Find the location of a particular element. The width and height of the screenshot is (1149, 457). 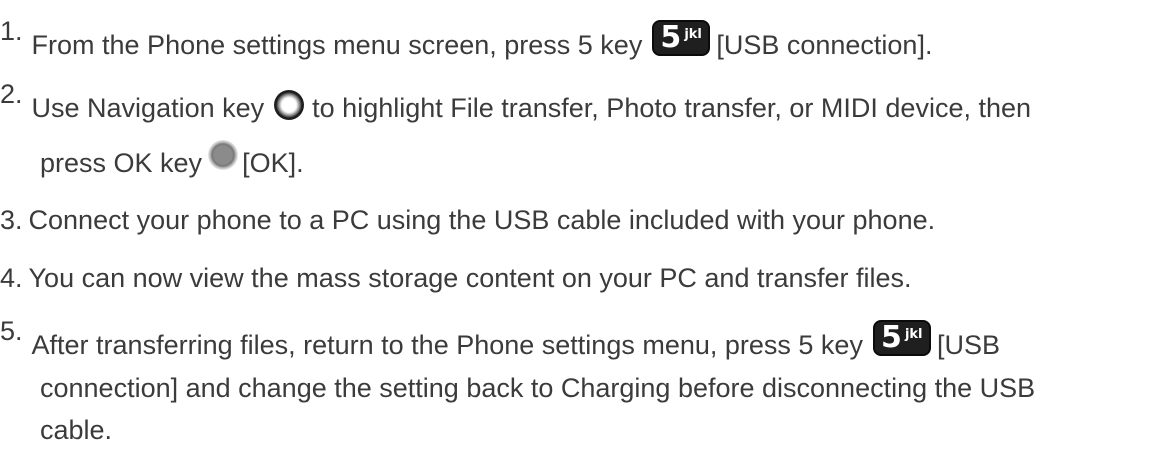

step-text: [USB is located at coordinates (968, 345).